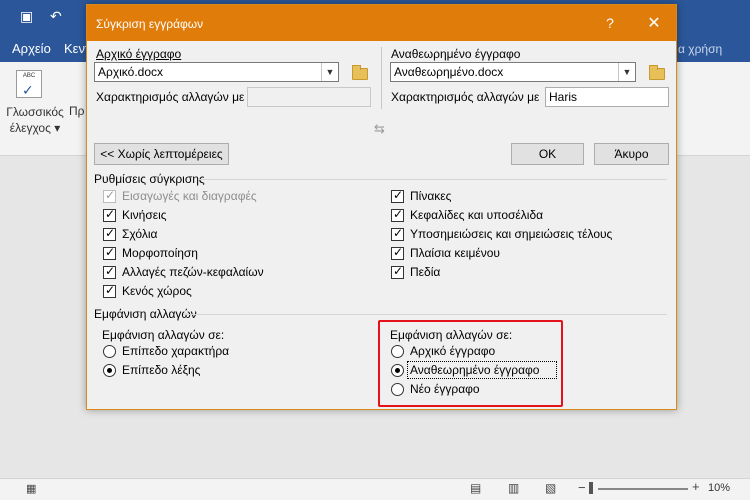 The width and height of the screenshot is (750, 500). I want to click on save-icon: ▣, so click(26, 16).